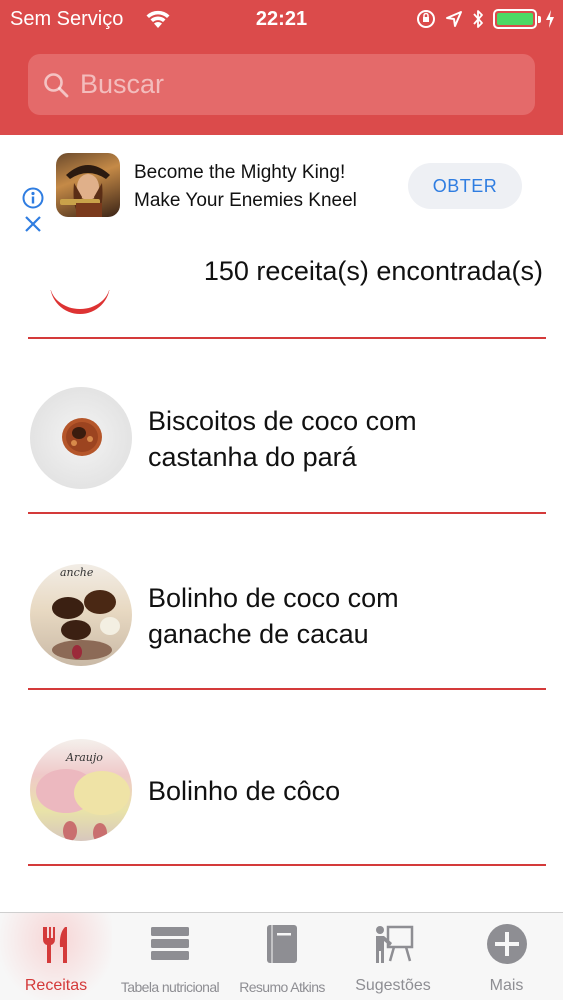  What do you see at coordinates (55, 945) in the screenshot?
I see `fork-knife-icon` at bounding box center [55, 945].